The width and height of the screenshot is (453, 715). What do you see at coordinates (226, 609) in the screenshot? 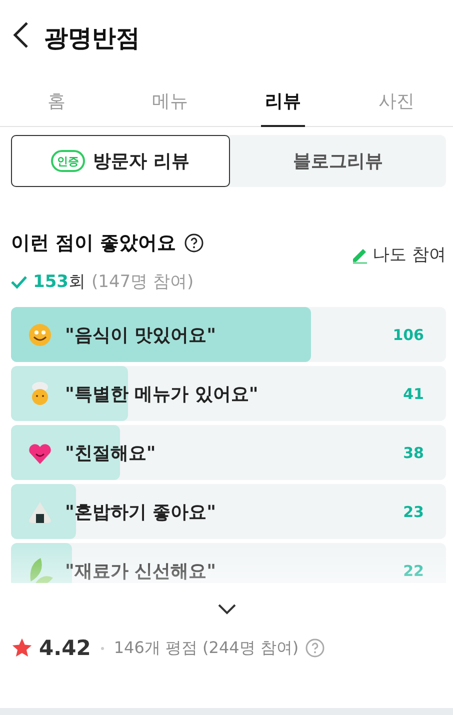
I see `chevron-down-icon` at bounding box center [226, 609].